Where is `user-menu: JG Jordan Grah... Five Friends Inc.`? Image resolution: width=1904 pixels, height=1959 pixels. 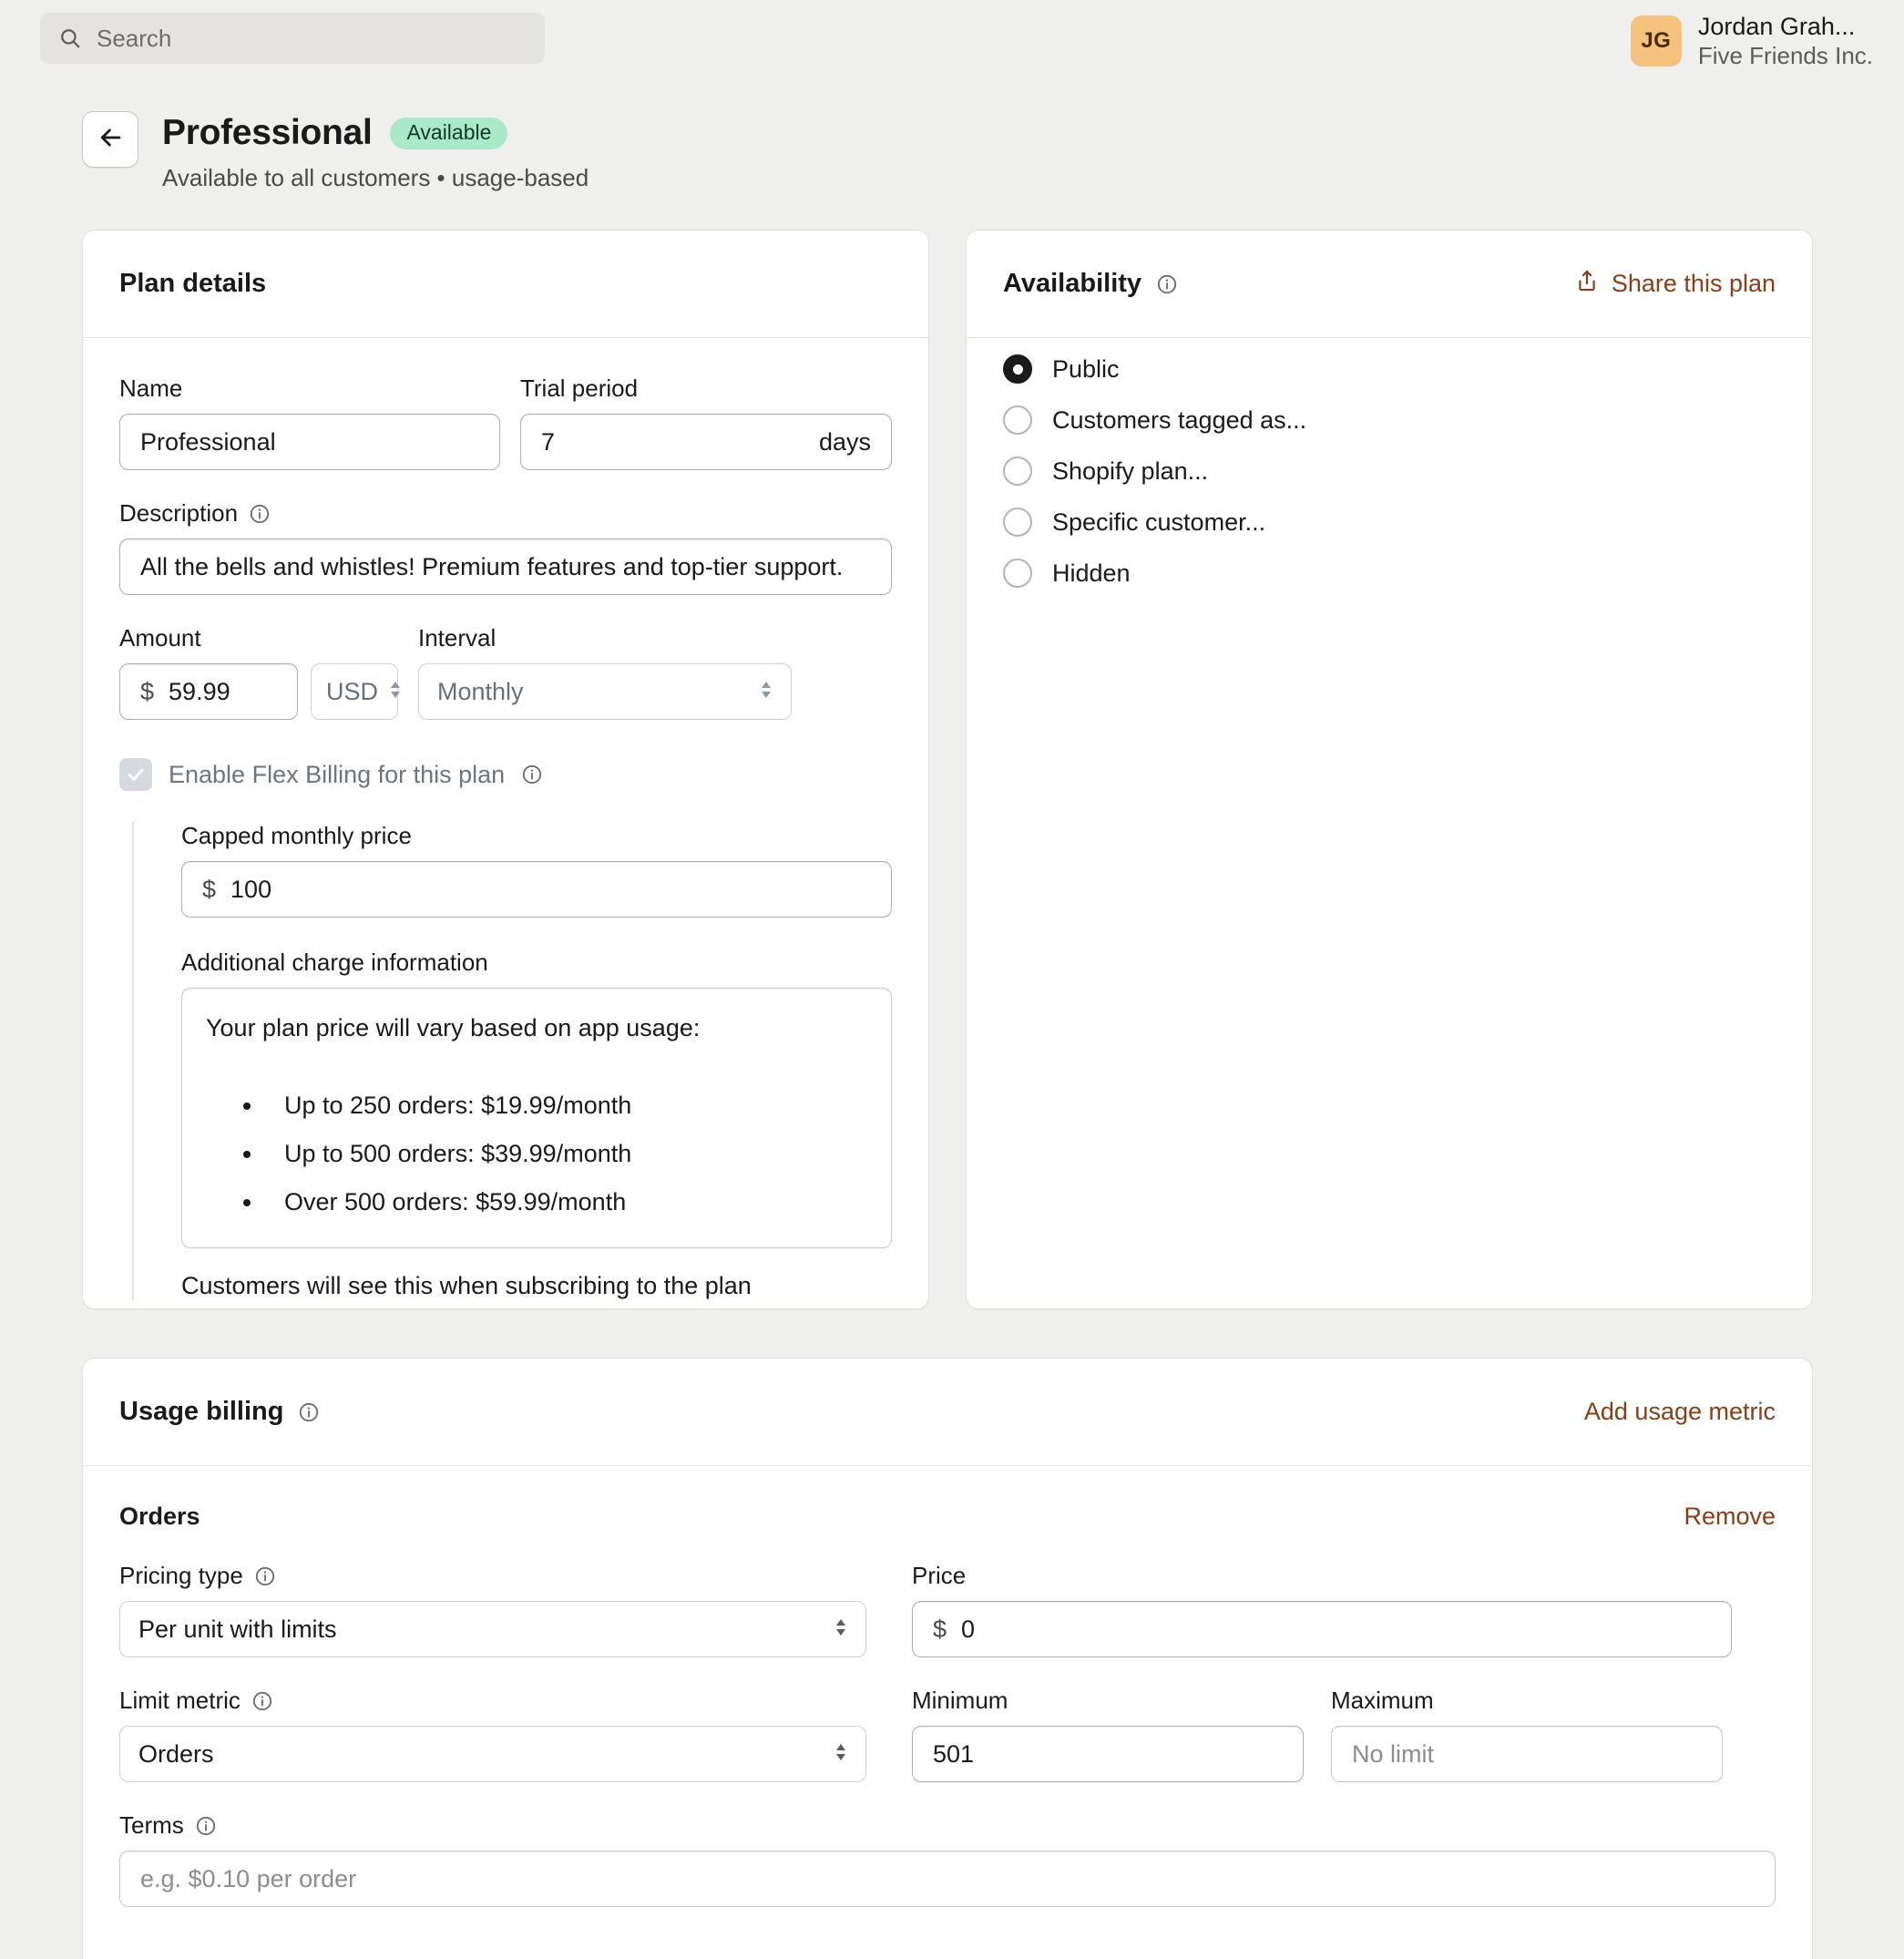
user-menu: JG Jordan Grah... Five Friends Inc. is located at coordinates (1752, 42).